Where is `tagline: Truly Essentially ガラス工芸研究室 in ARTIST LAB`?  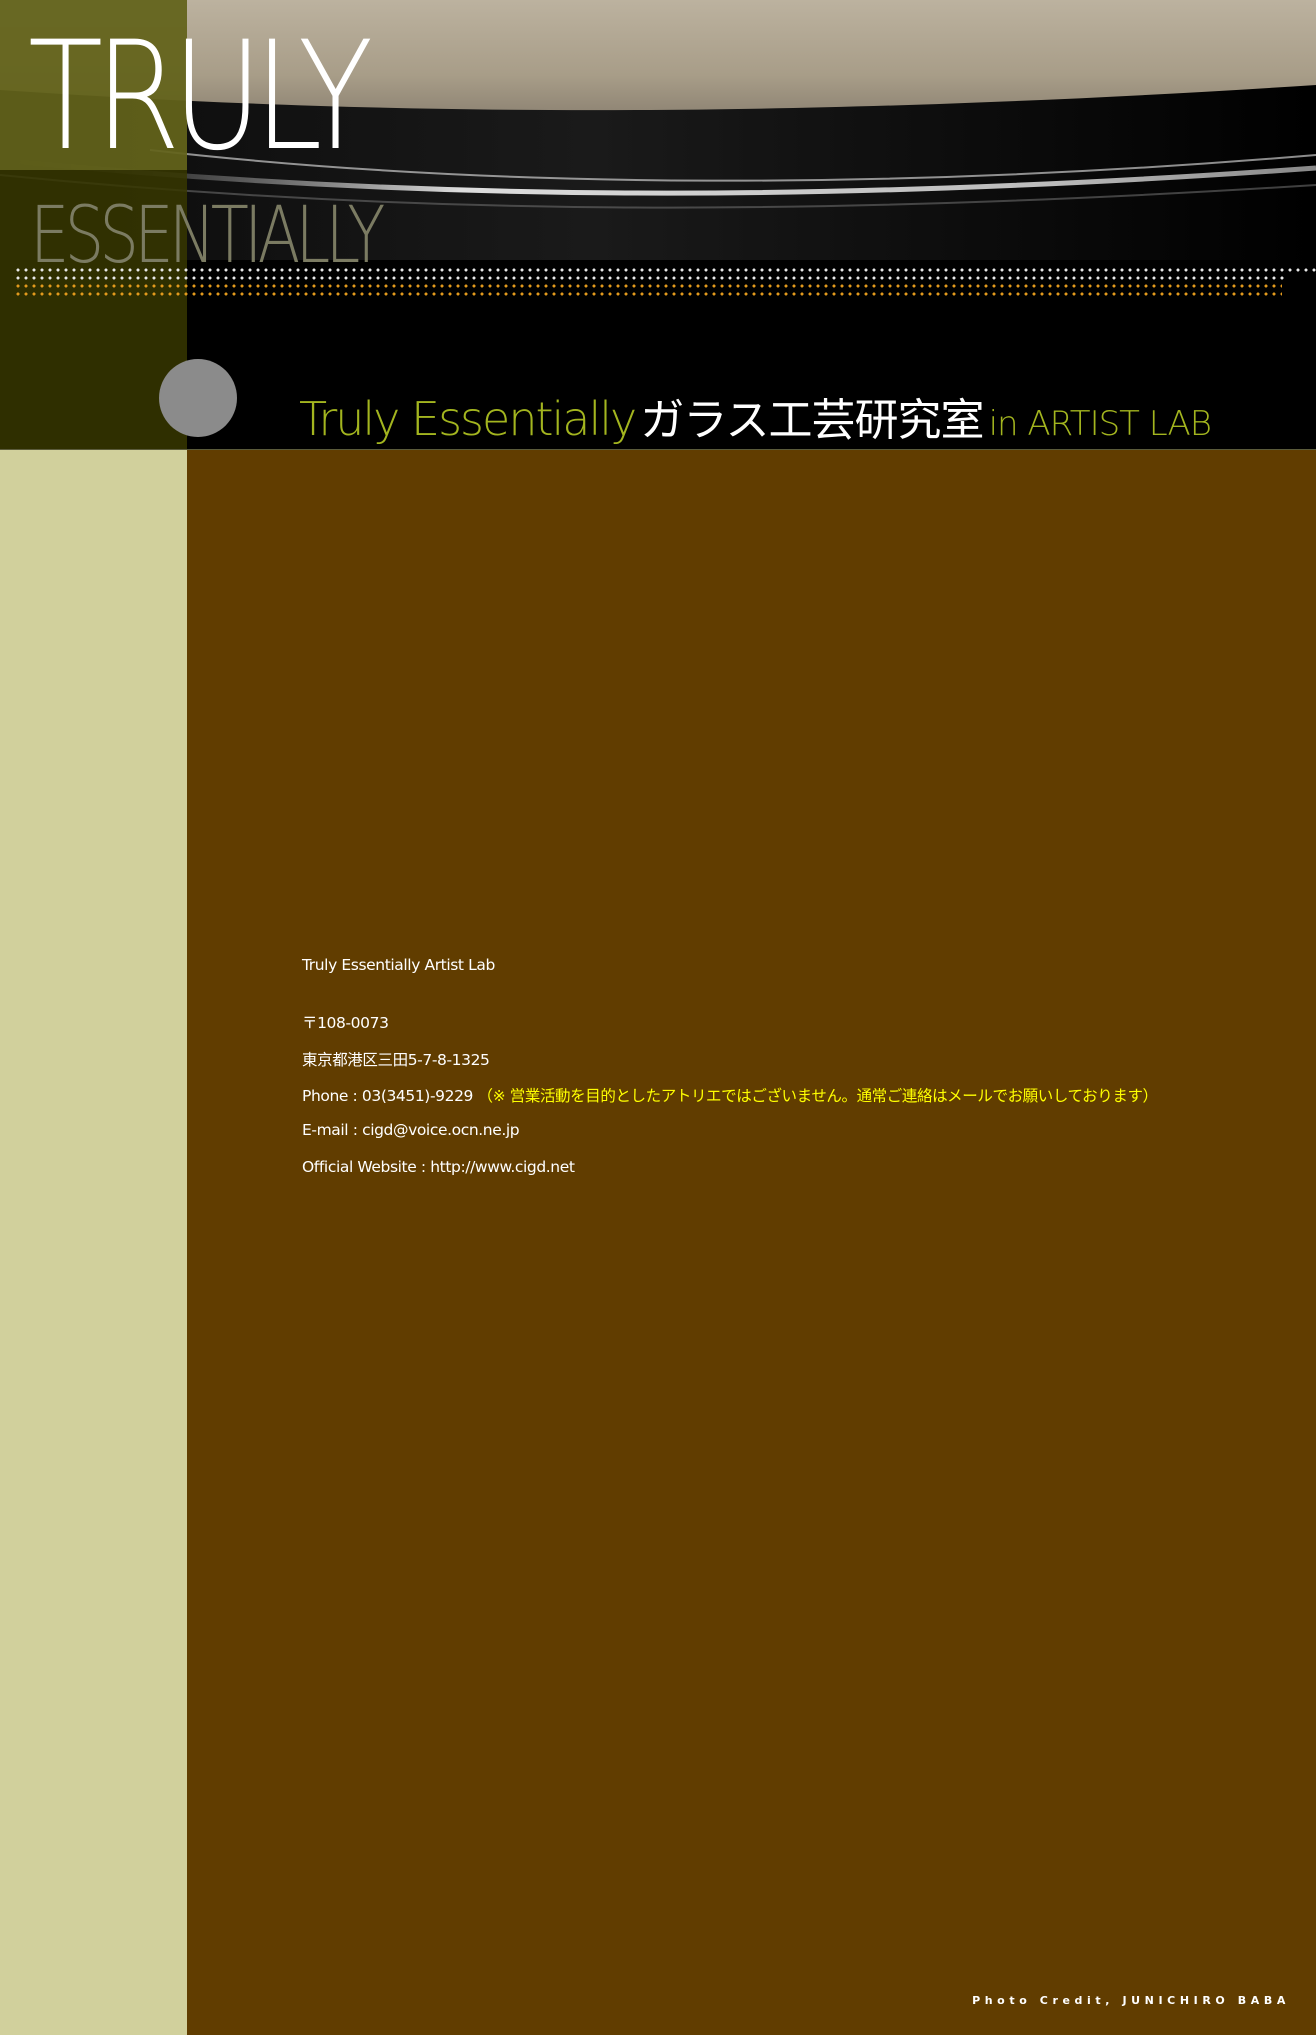 tagline: Truly Essentially ガラス工芸研究室 in ARTIST LAB is located at coordinates (755, 416).